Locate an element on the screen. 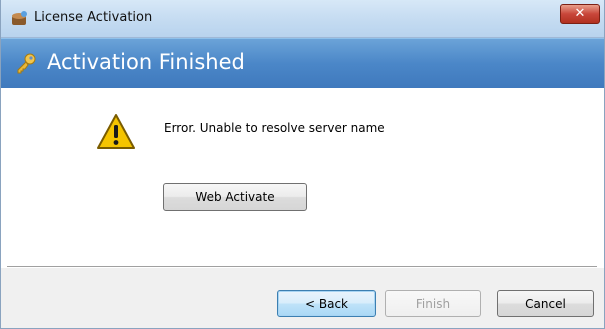 This screenshot has width=605, height=329. close-icon: ✕ is located at coordinates (580, 13).